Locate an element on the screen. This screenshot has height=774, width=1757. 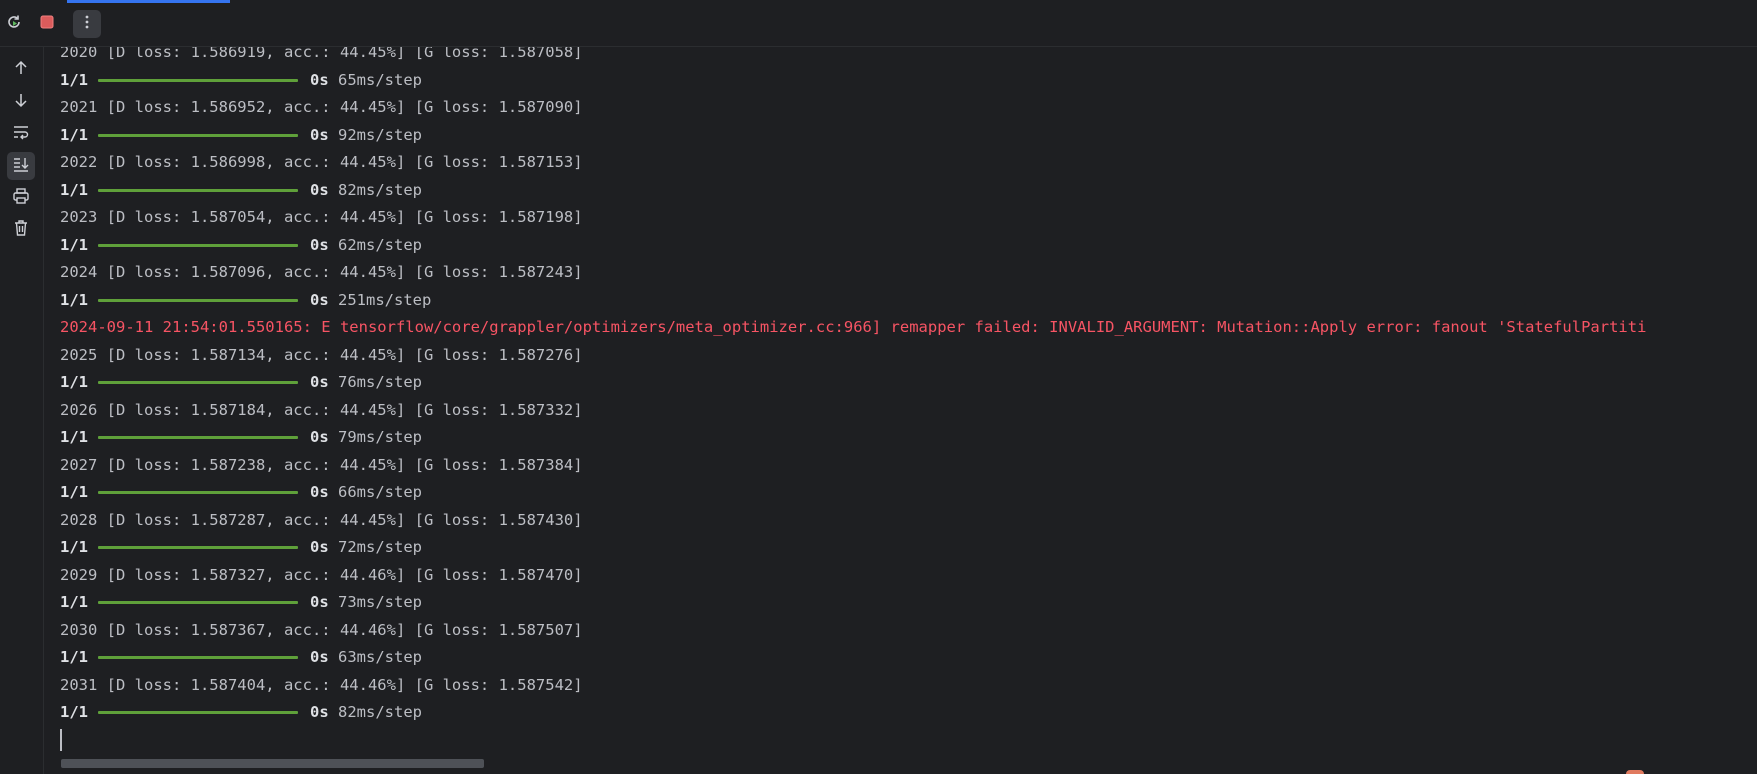
scroll-down-icon is located at coordinates (21, 102).